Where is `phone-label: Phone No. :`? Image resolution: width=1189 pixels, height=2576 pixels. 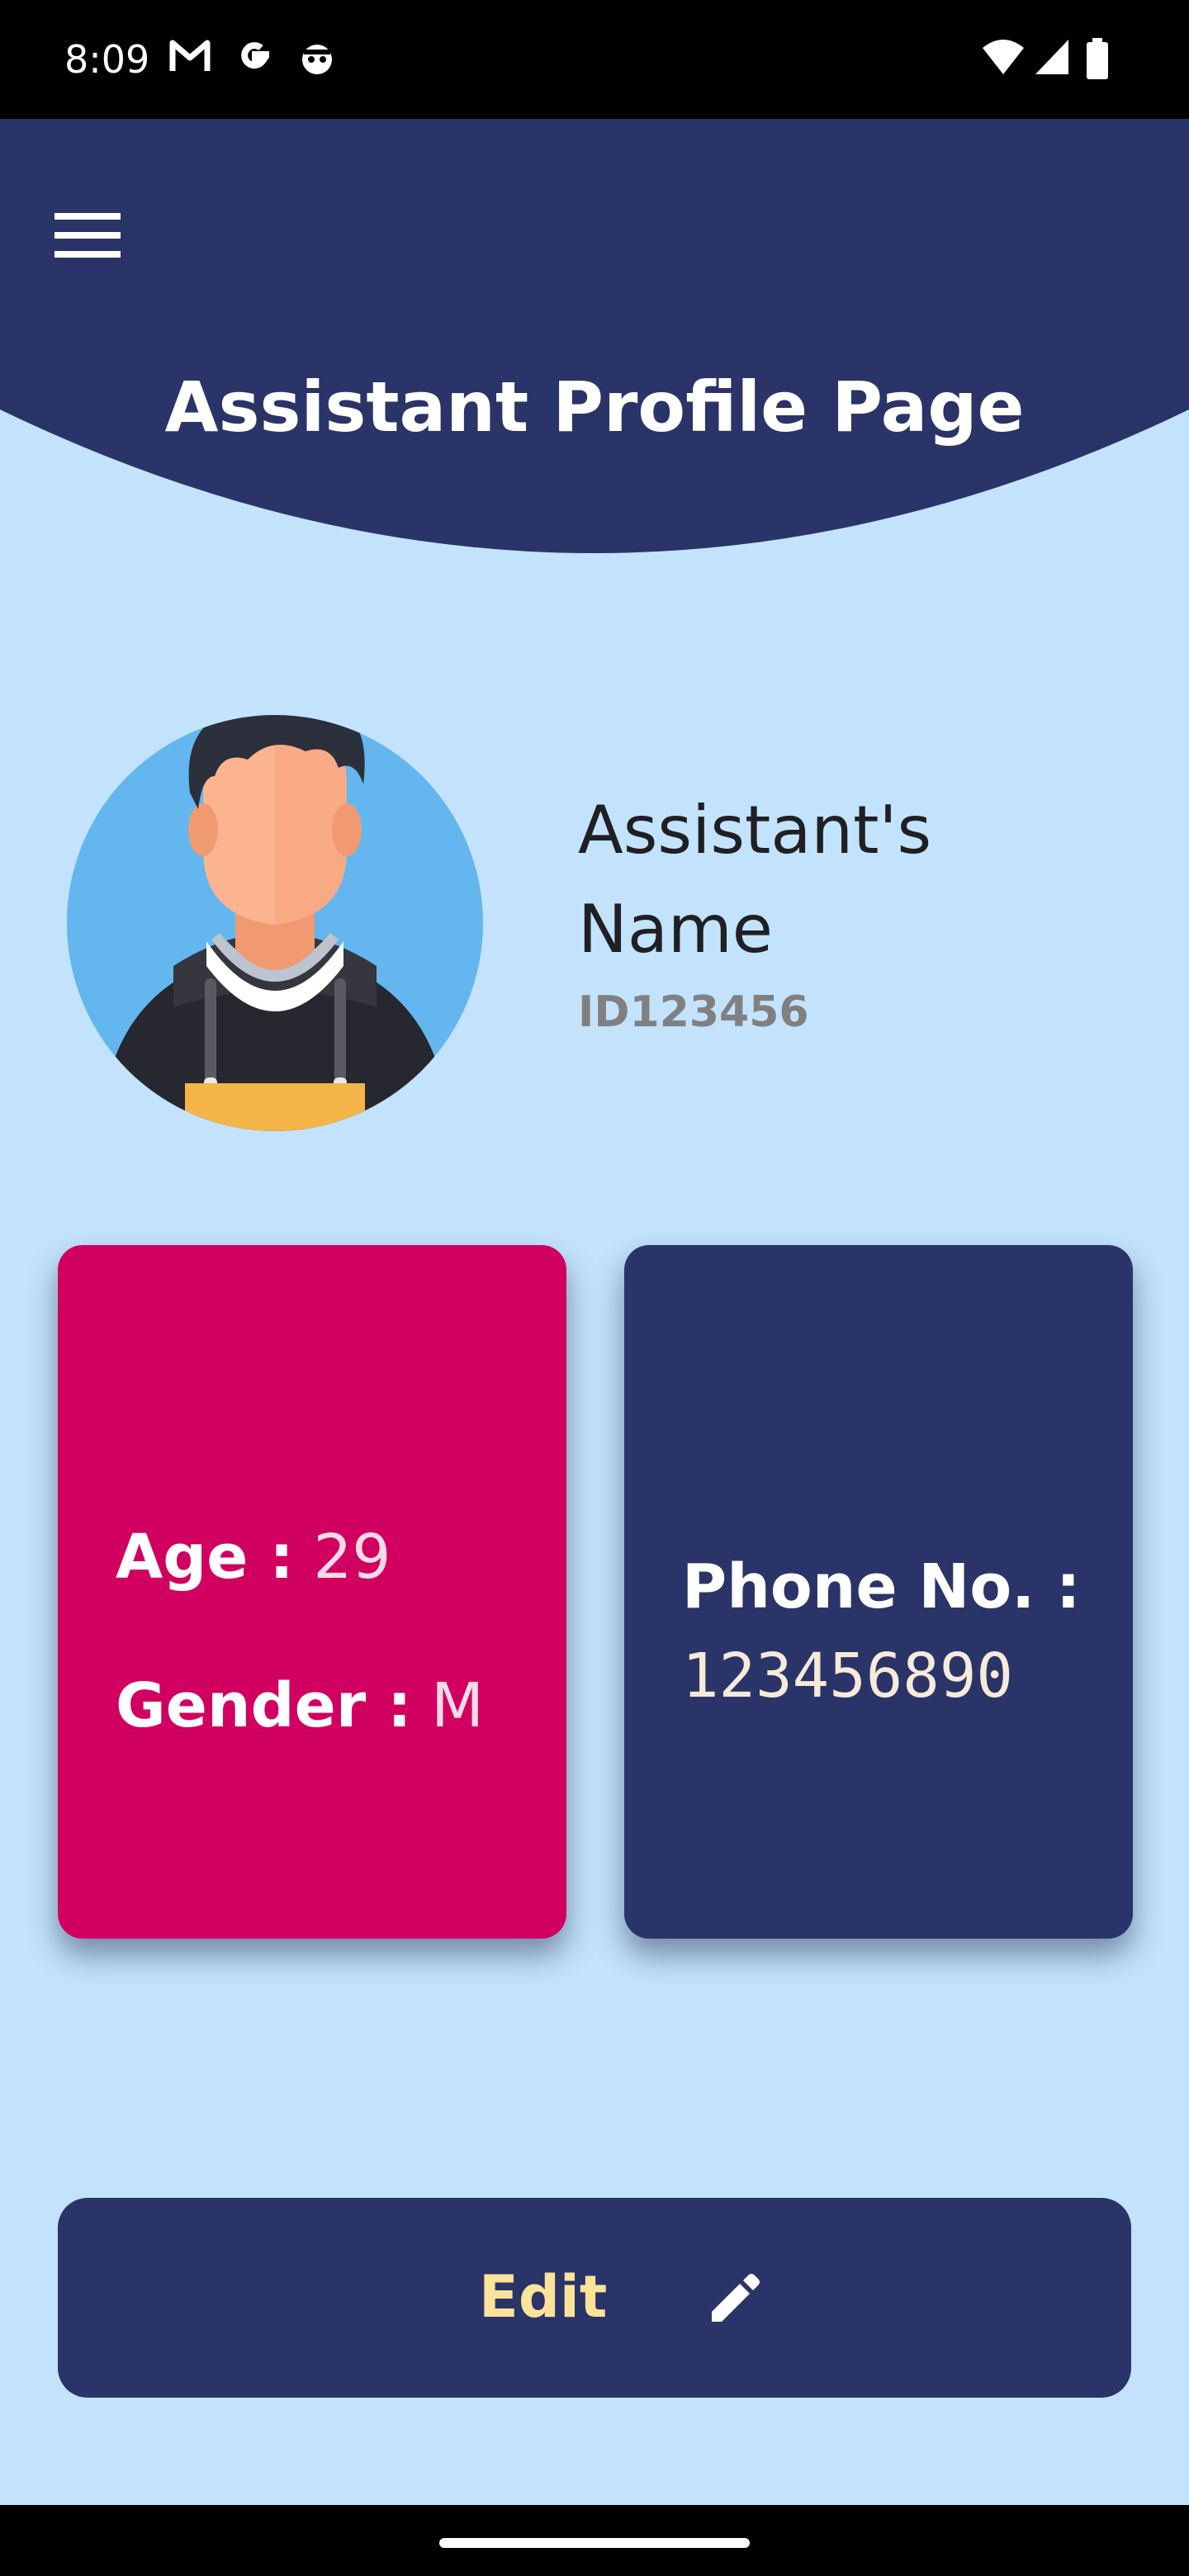
phone-label: Phone No. : is located at coordinates (881, 1587).